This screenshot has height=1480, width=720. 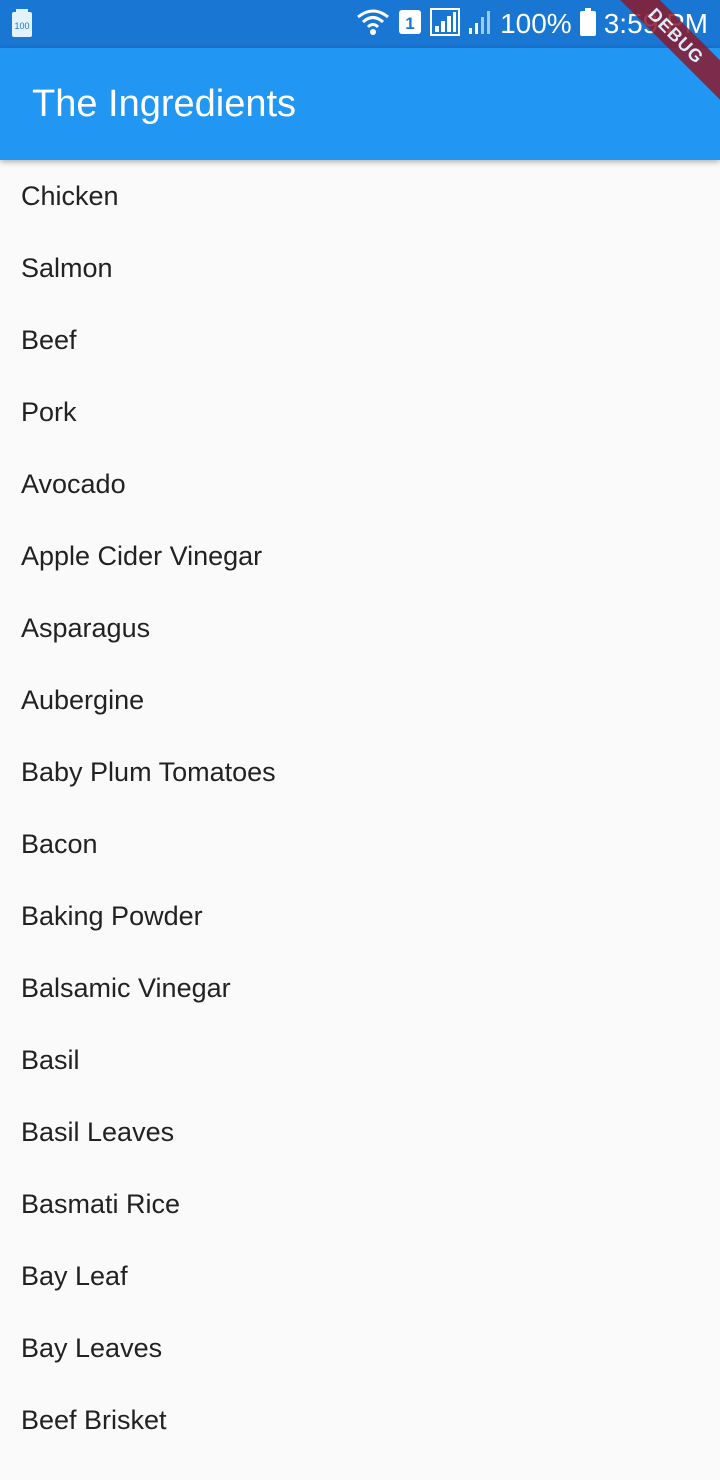 What do you see at coordinates (21, 26) in the screenshot?
I see `battery-saver-label: 100` at bounding box center [21, 26].